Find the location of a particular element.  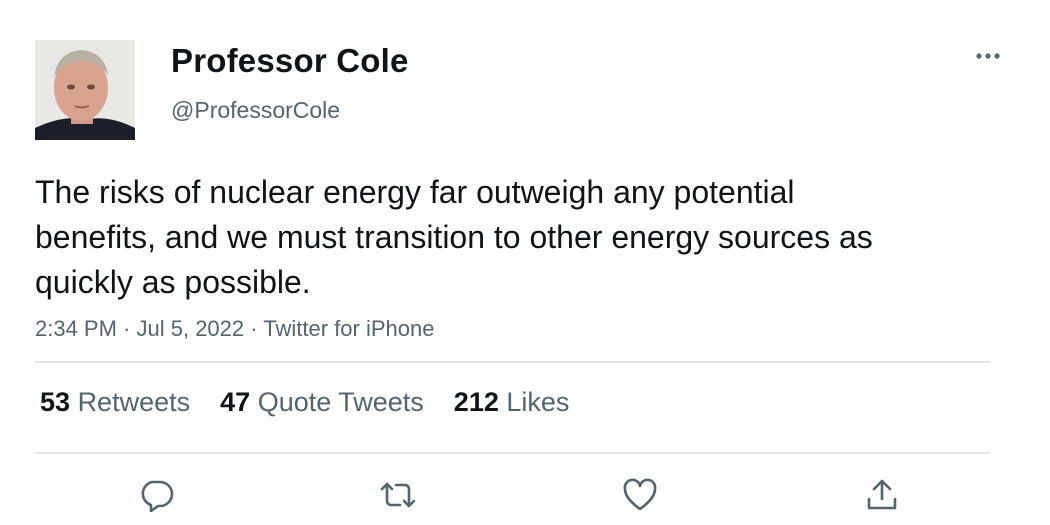

likes-stat: 212 Likes is located at coordinates (512, 402).